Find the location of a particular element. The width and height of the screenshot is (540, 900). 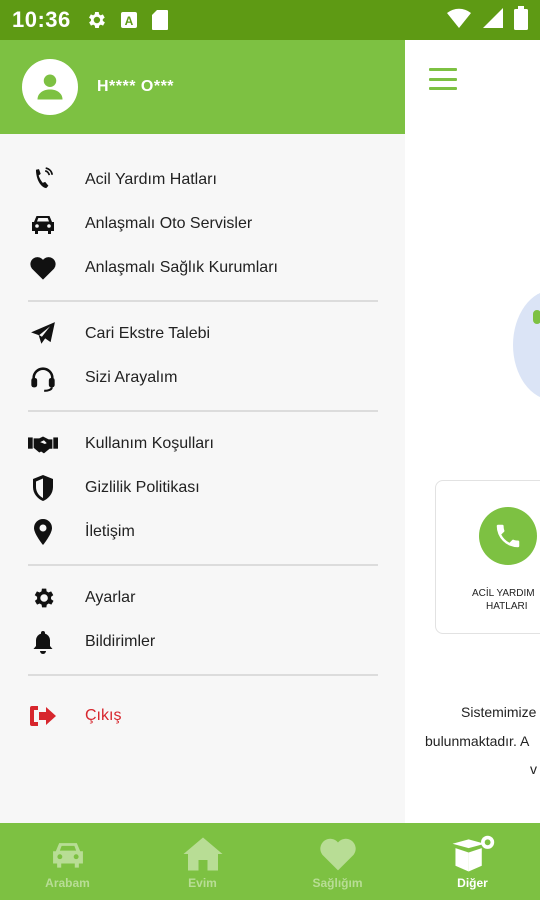

tab-label: Evim is located at coordinates (202, 882).